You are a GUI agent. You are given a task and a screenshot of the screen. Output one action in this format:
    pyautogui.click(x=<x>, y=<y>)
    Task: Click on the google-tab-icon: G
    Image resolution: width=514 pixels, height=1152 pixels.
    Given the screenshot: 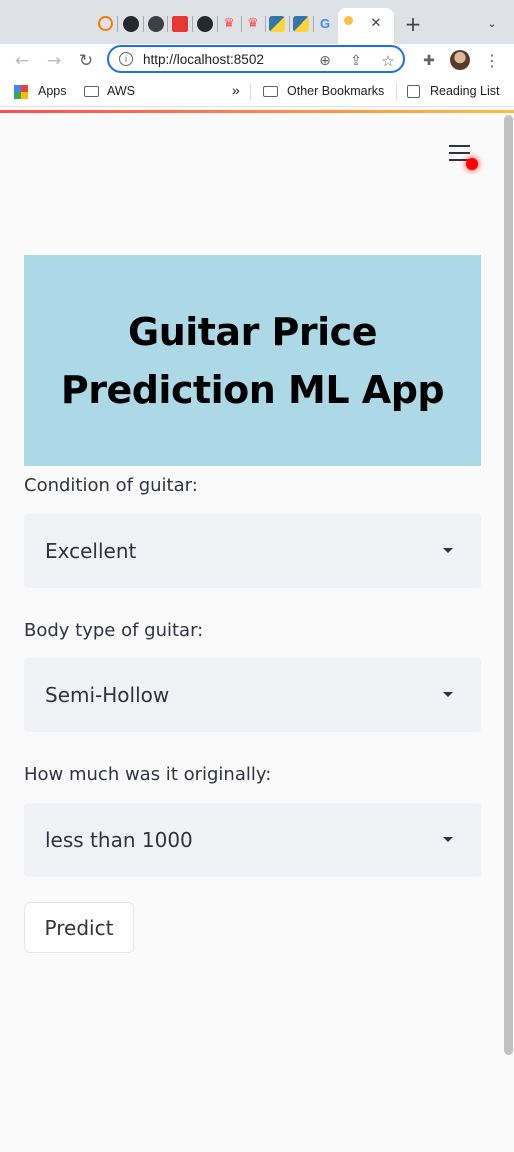 What is the action you would take?
    pyautogui.click(x=325, y=24)
    